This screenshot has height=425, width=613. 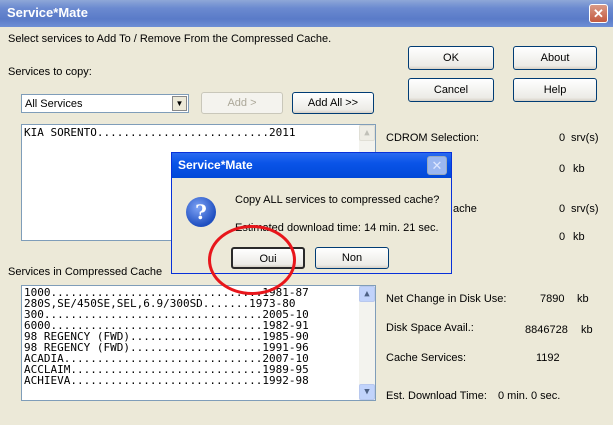 I want to click on no-button: Non, so click(x=352, y=258).